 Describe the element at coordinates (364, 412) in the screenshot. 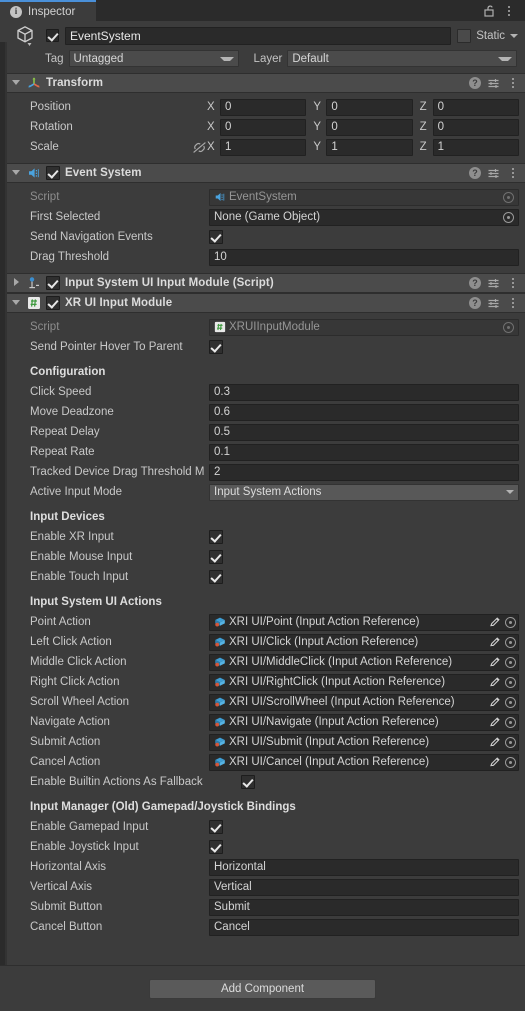

I see `text-field: 0.6` at that location.